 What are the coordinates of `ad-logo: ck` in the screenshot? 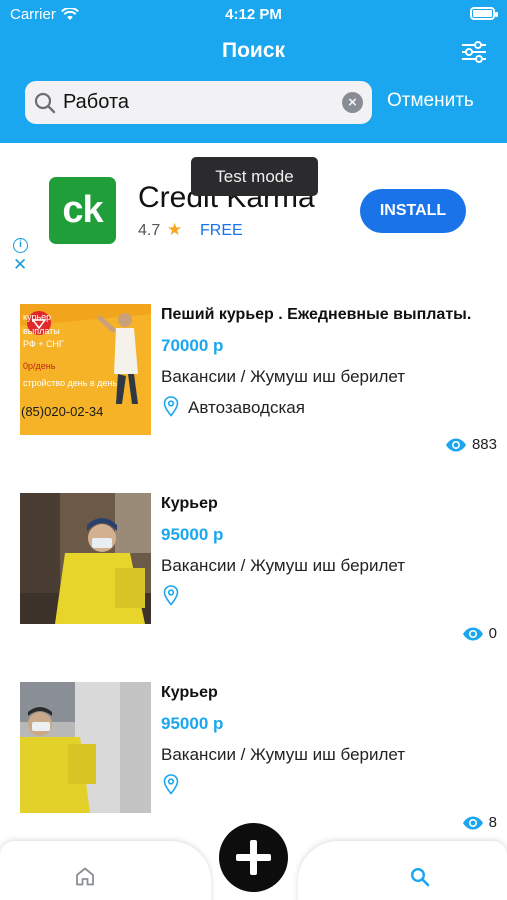 It's located at (82, 210).